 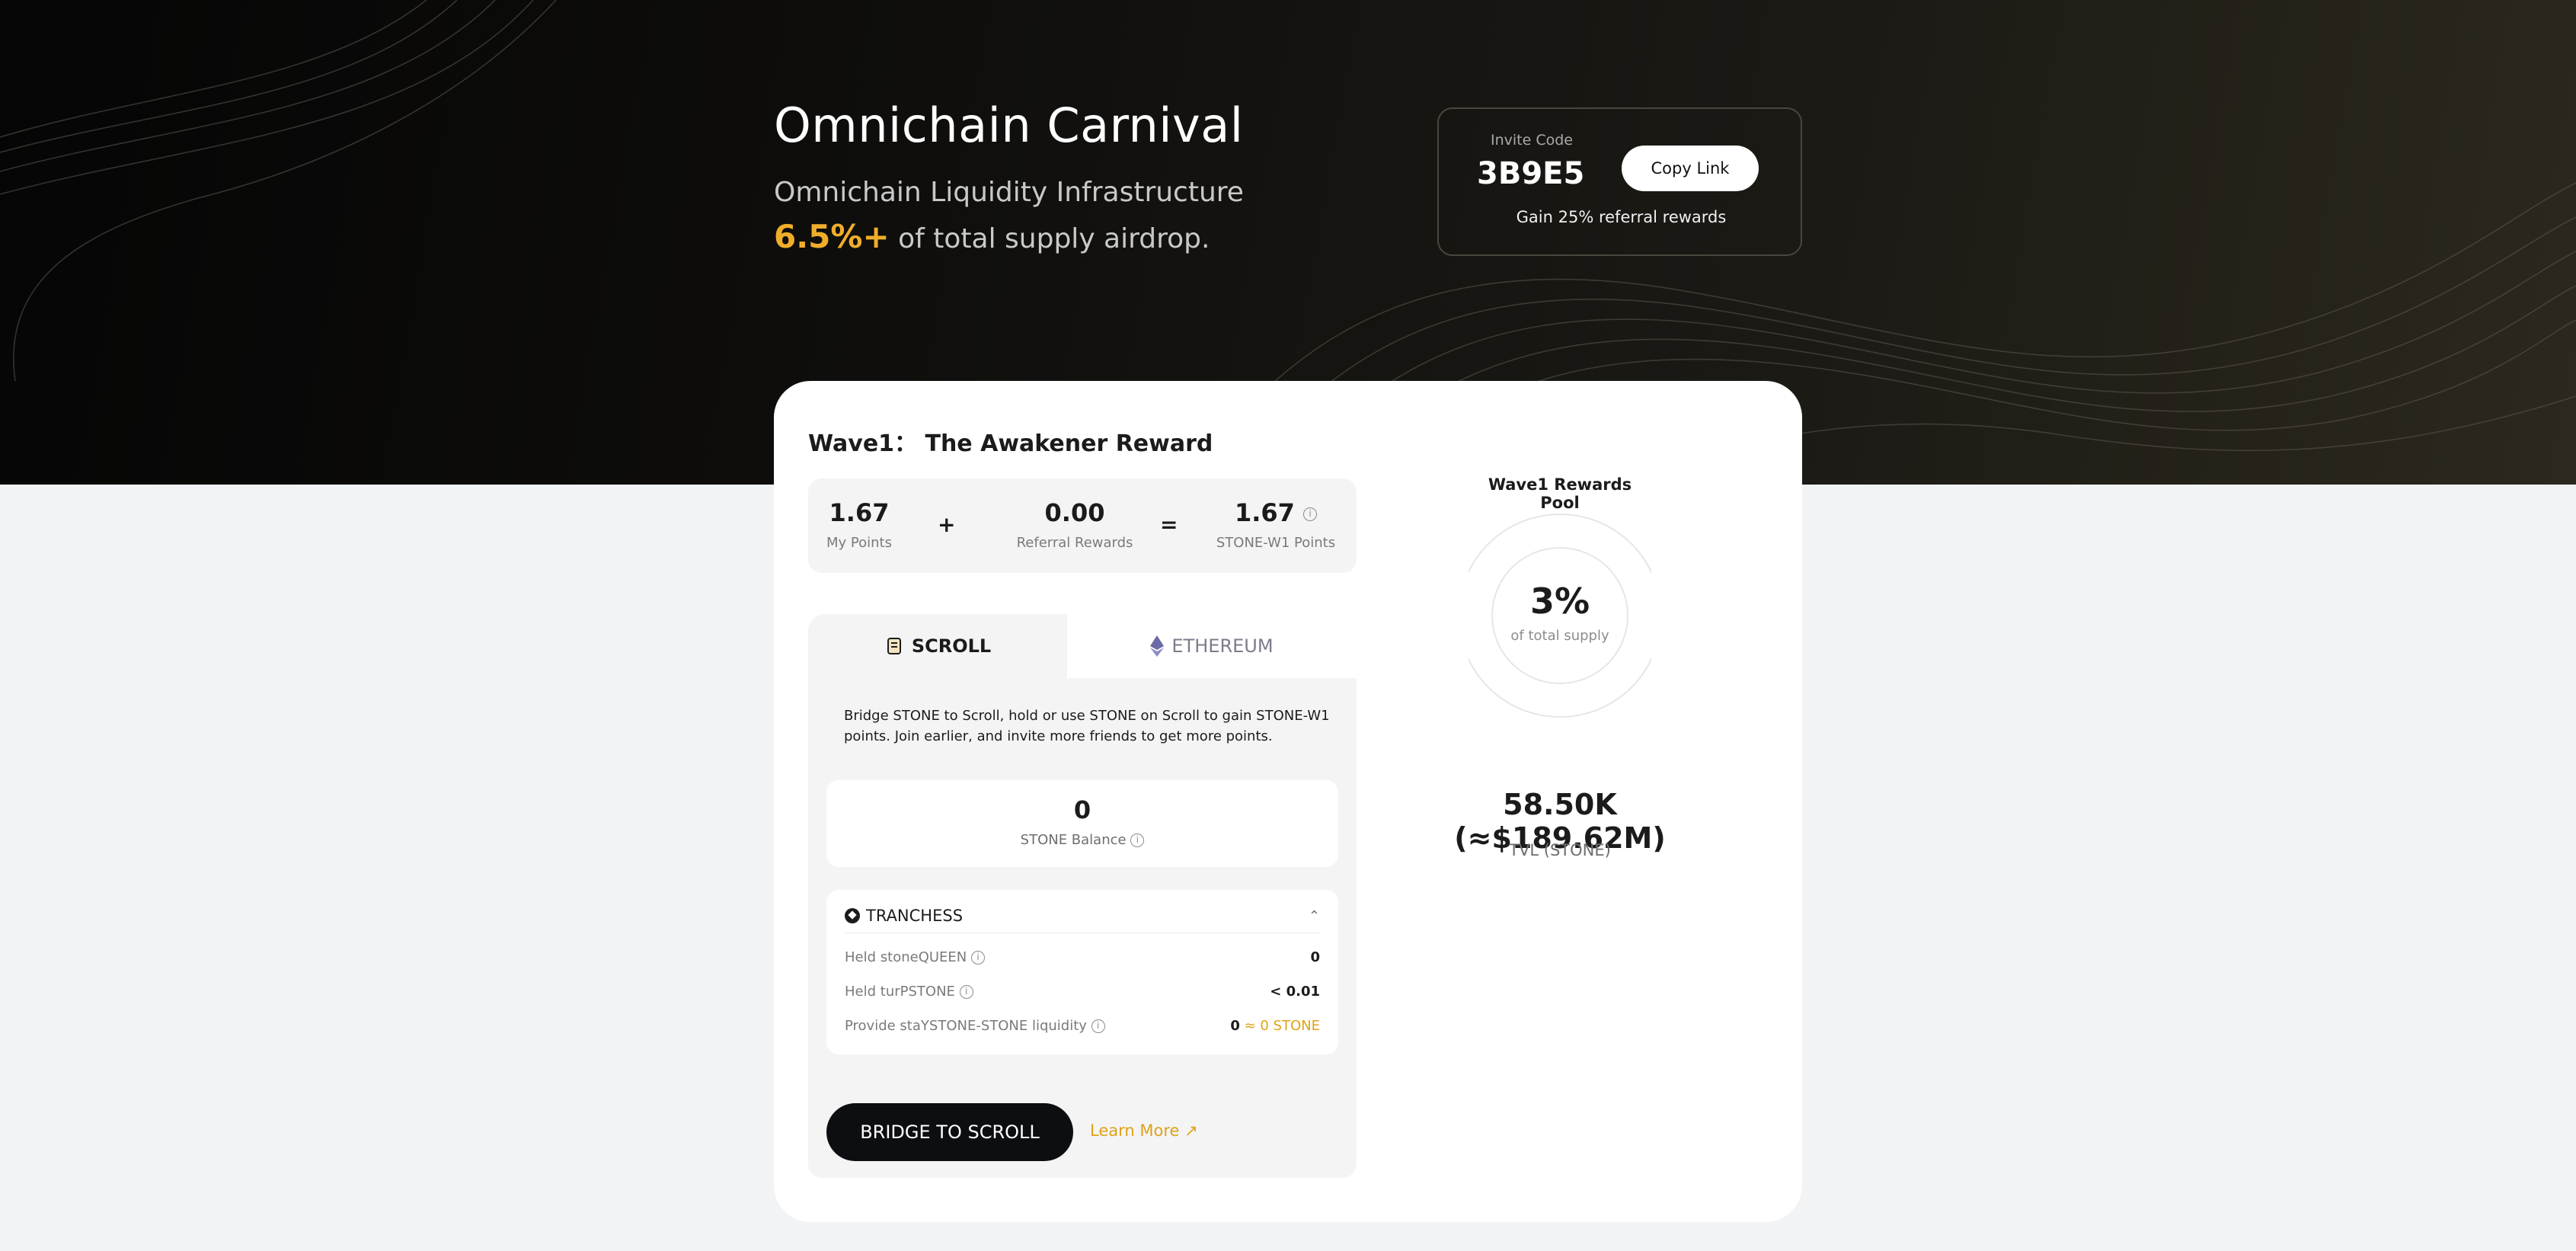 I want to click on stone-w1-points-value: 1.67, so click(x=1264, y=512).